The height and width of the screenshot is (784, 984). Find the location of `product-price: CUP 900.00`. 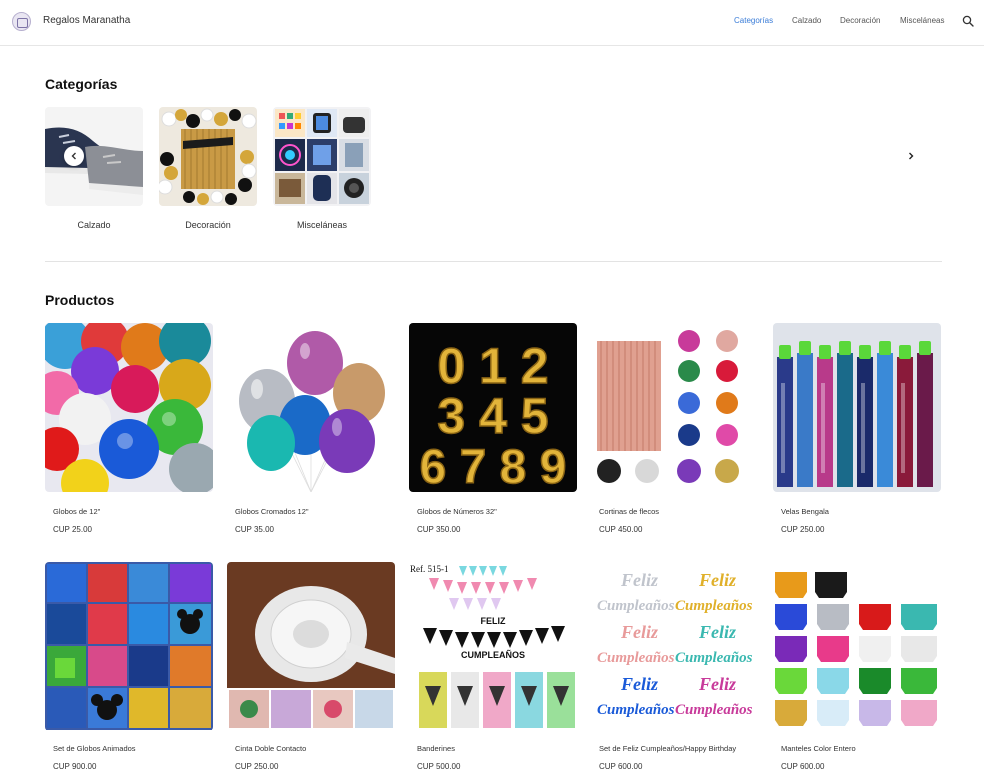

product-price: CUP 900.00 is located at coordinates (75, 766).